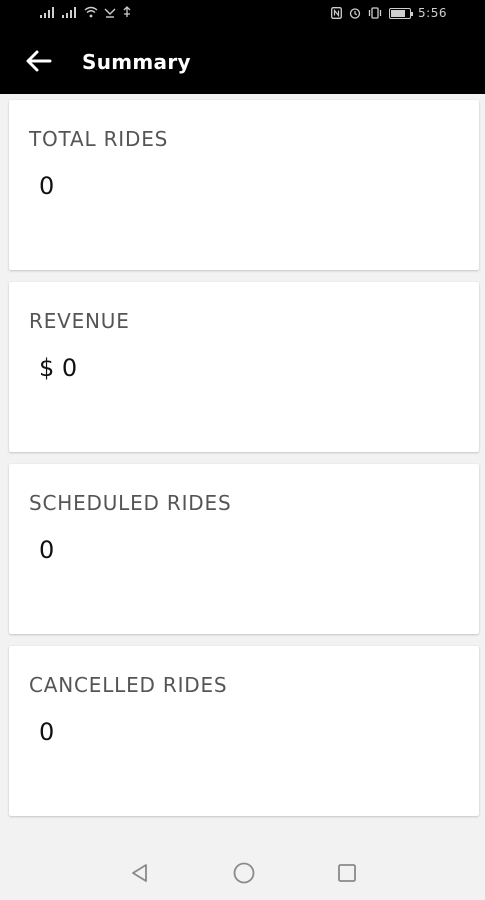  What do you see at coordinates (242, 14) in the screenshot?
I see `status-bar: 5:56` at bounding box center [242, 14].